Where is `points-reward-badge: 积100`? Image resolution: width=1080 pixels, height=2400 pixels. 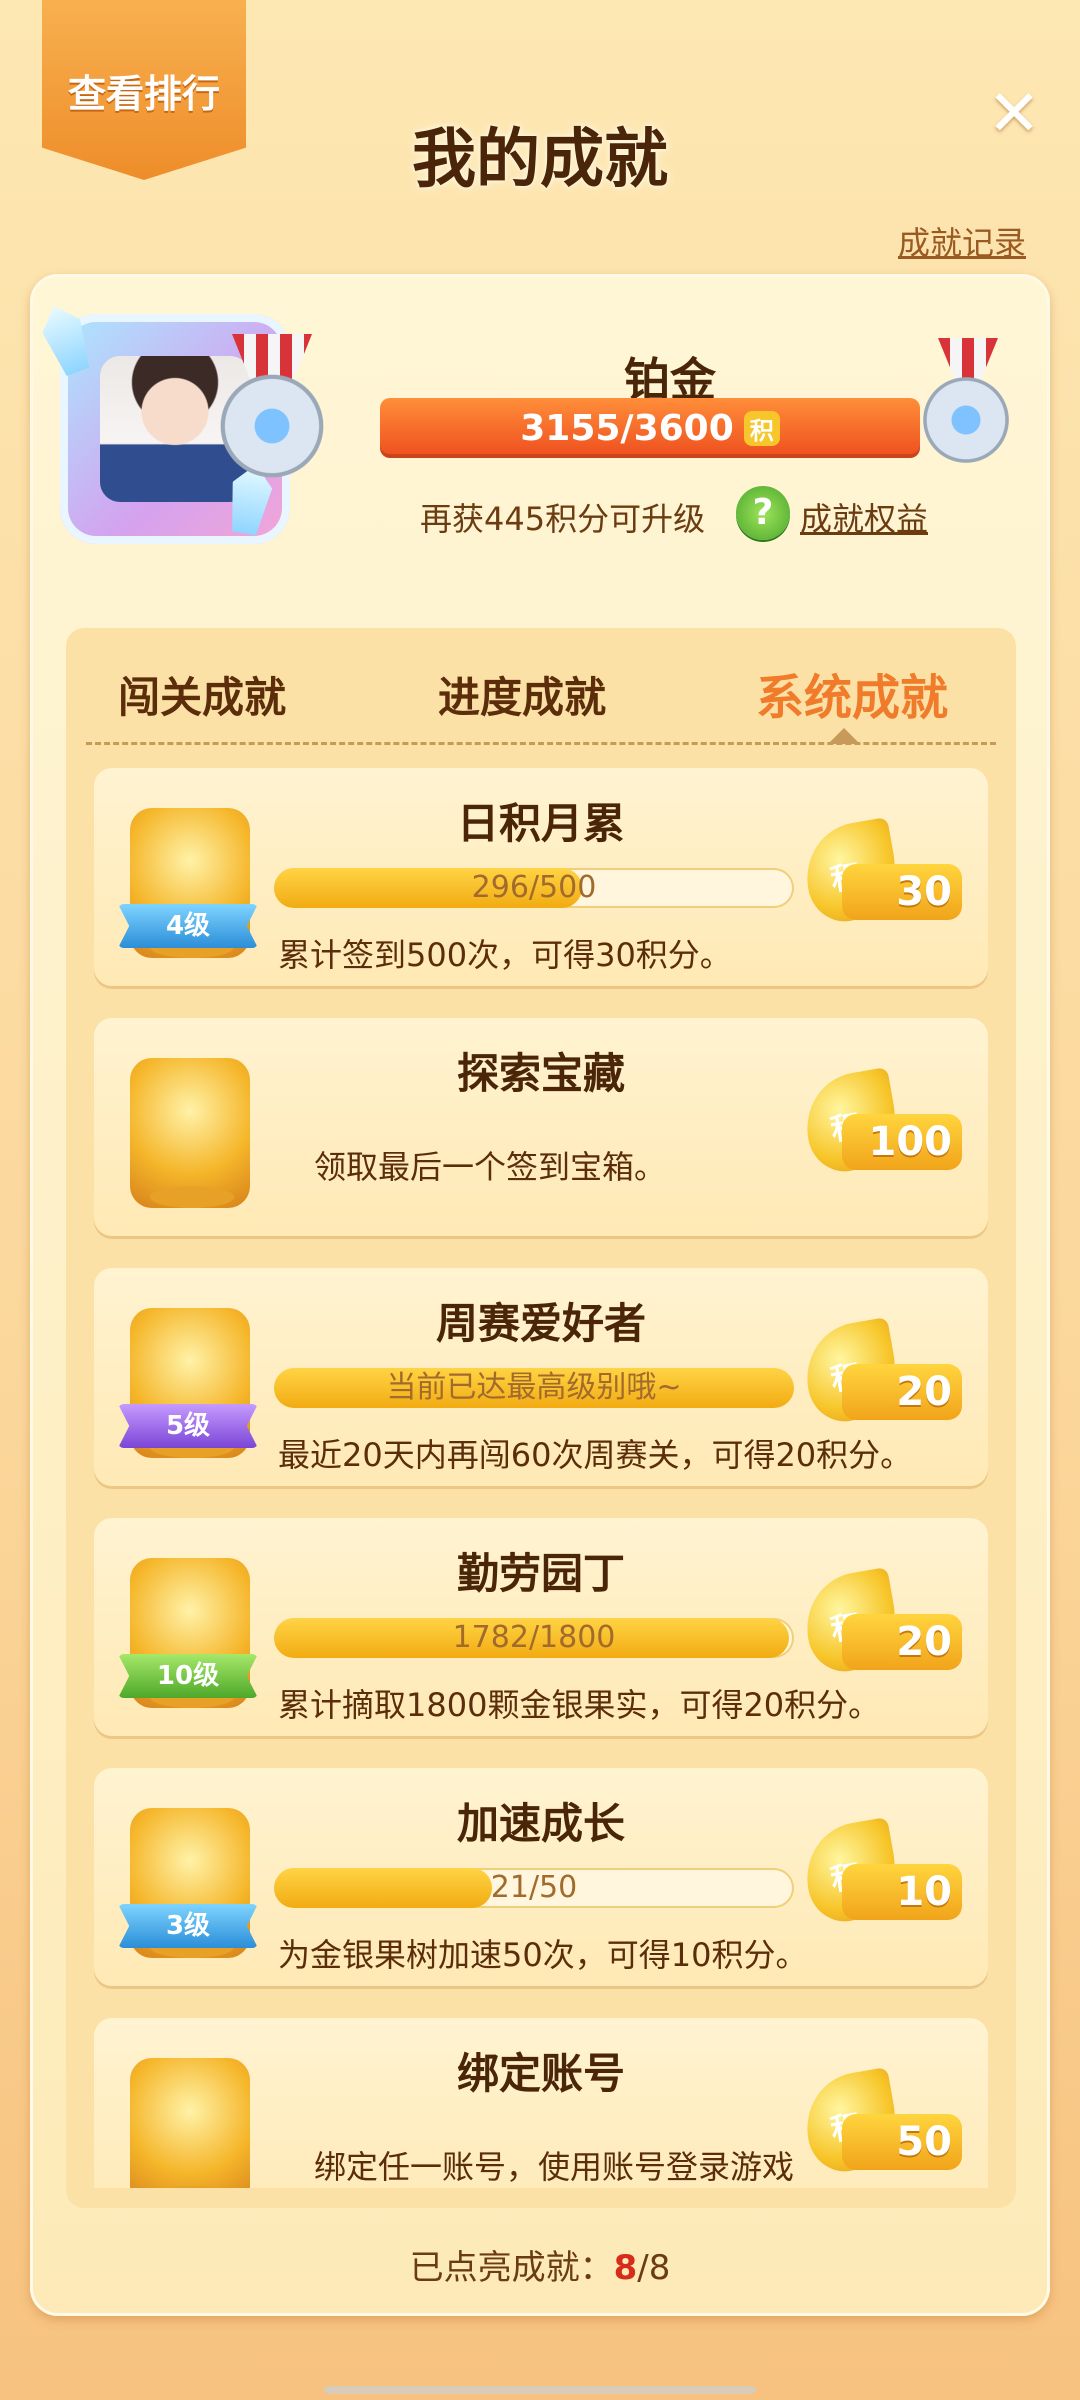
points-reward-badge: 积100 is located at coordinates (881, 1122).